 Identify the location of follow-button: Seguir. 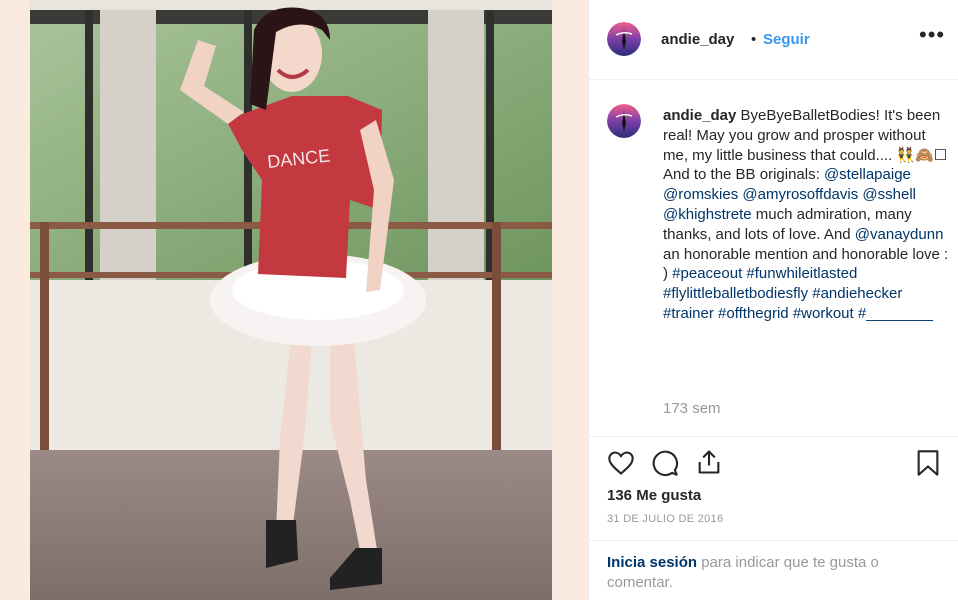
(786, 39).